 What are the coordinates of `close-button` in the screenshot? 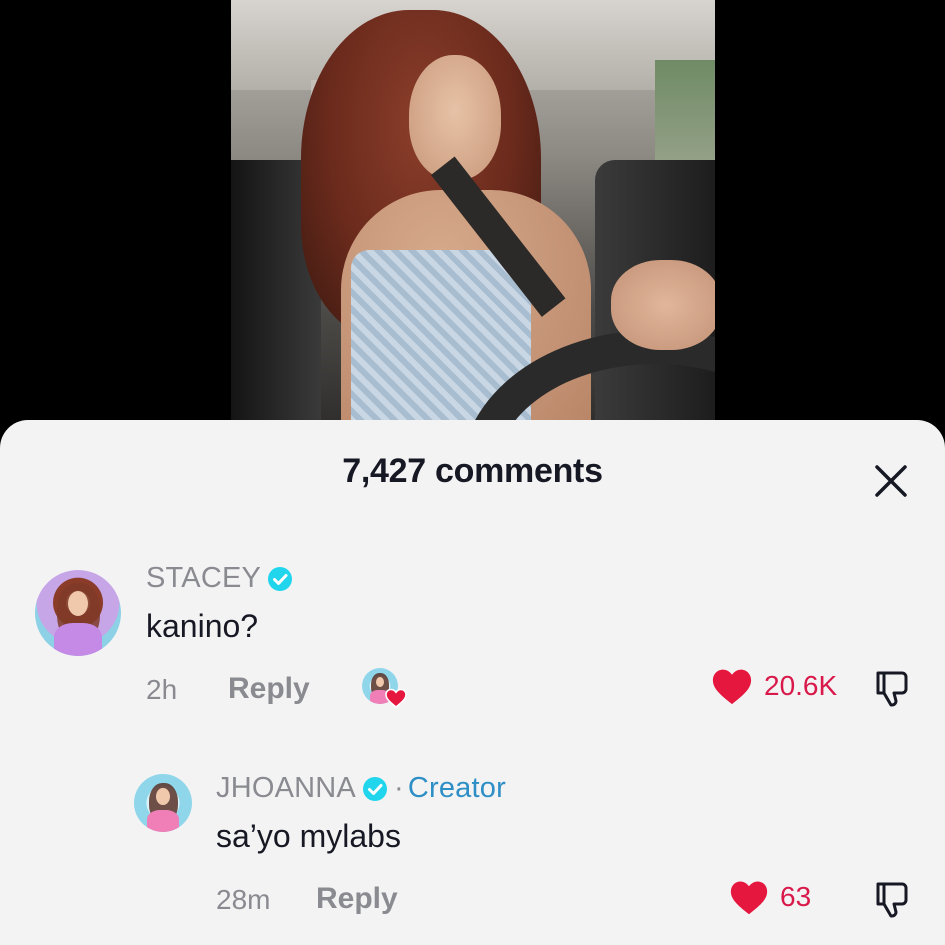 It's located at (891, 481).